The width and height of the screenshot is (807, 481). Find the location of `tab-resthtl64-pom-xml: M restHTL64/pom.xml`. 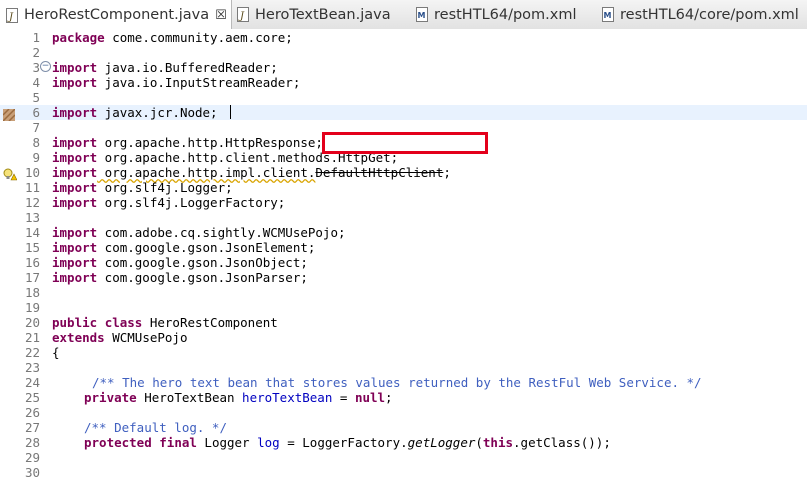

tab-resthtl64-pom-xml: M restHTL64/pom.xml is located at coordinates (493, 14).